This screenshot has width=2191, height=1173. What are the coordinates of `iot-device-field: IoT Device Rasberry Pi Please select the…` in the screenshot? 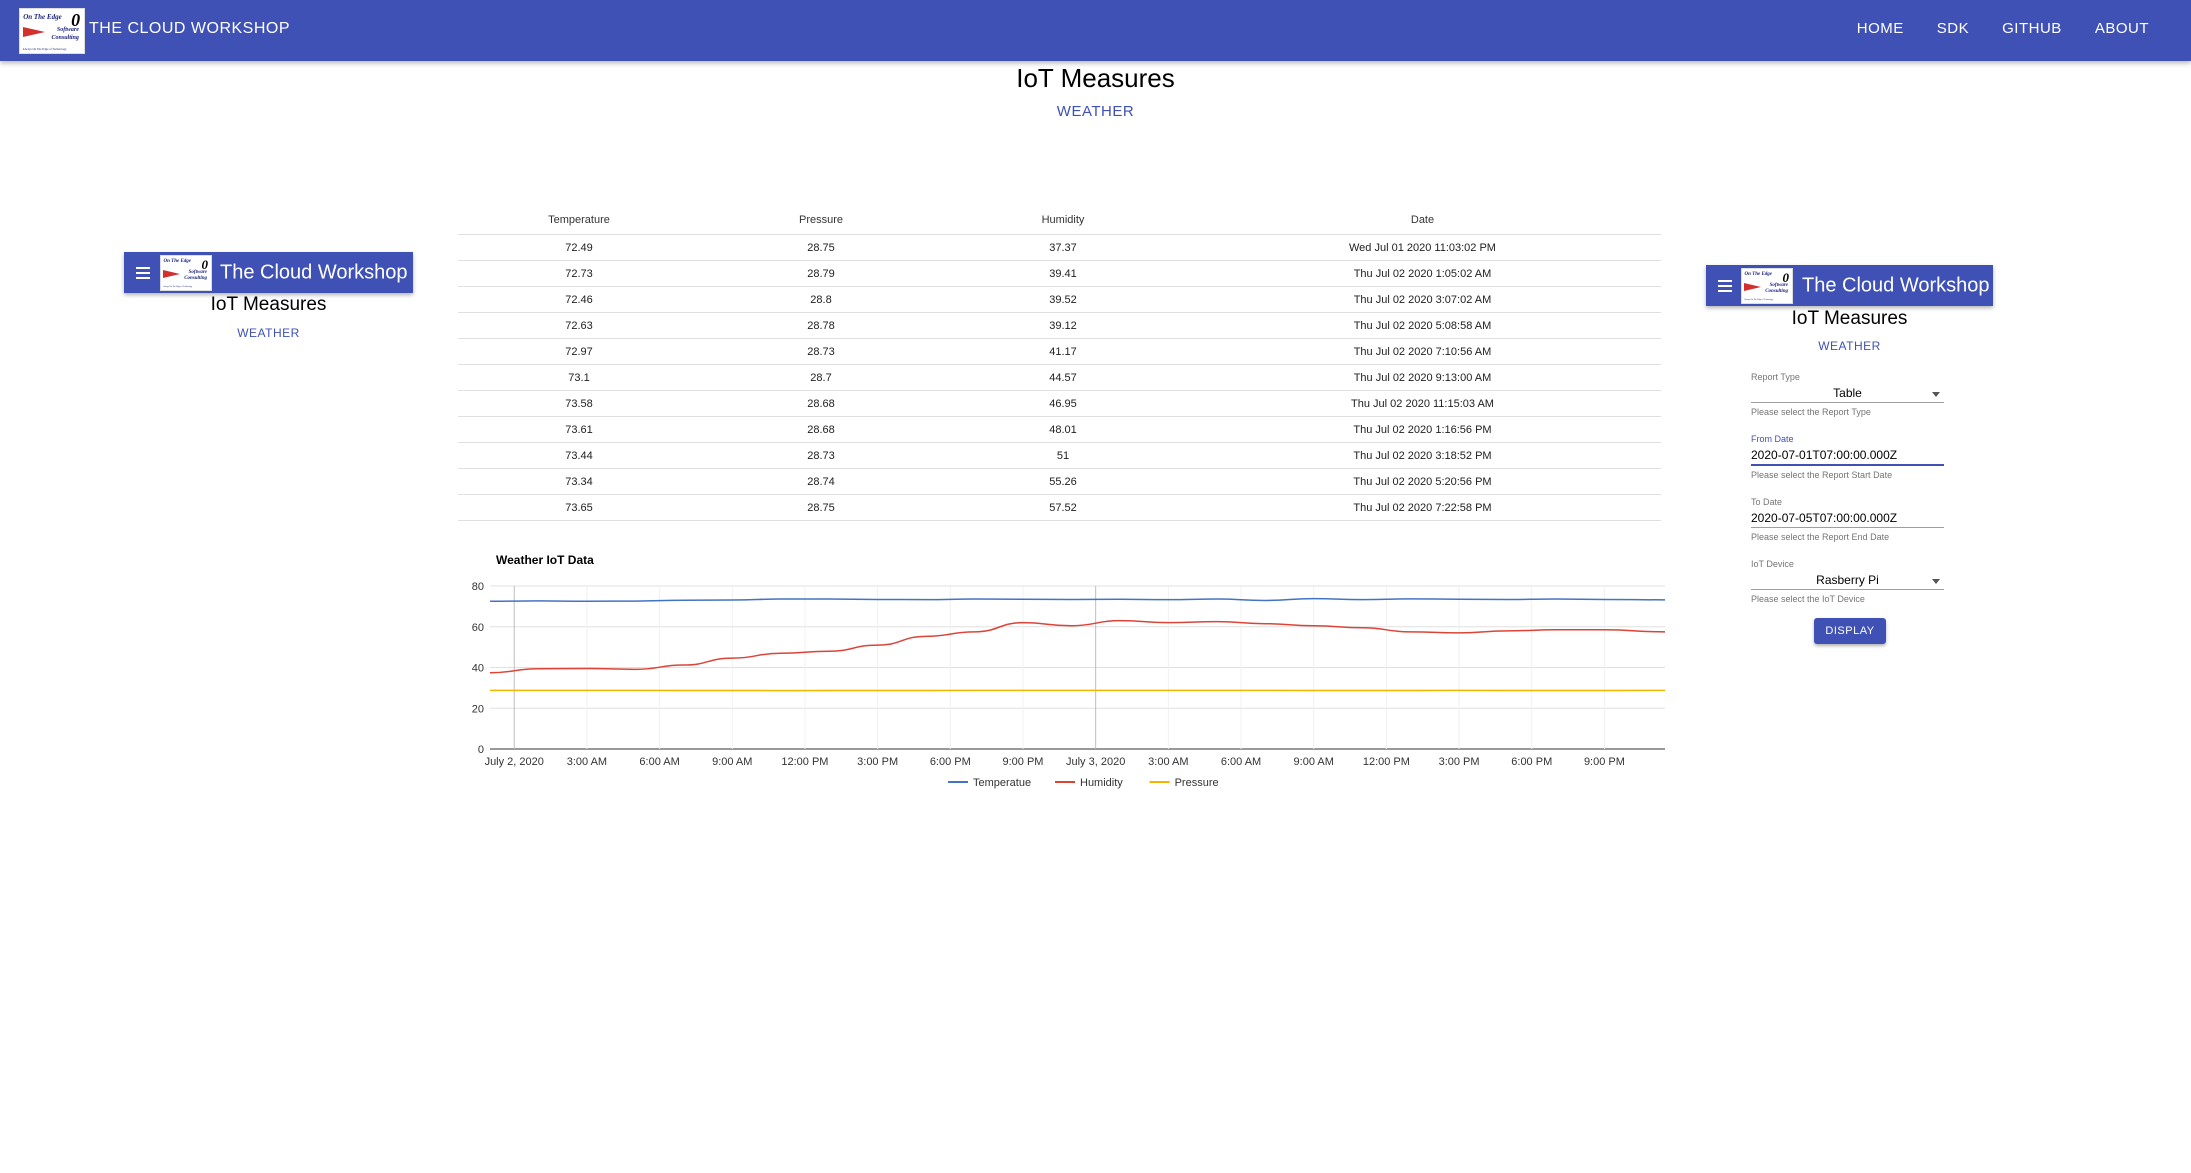 It's located at (1847, 582).